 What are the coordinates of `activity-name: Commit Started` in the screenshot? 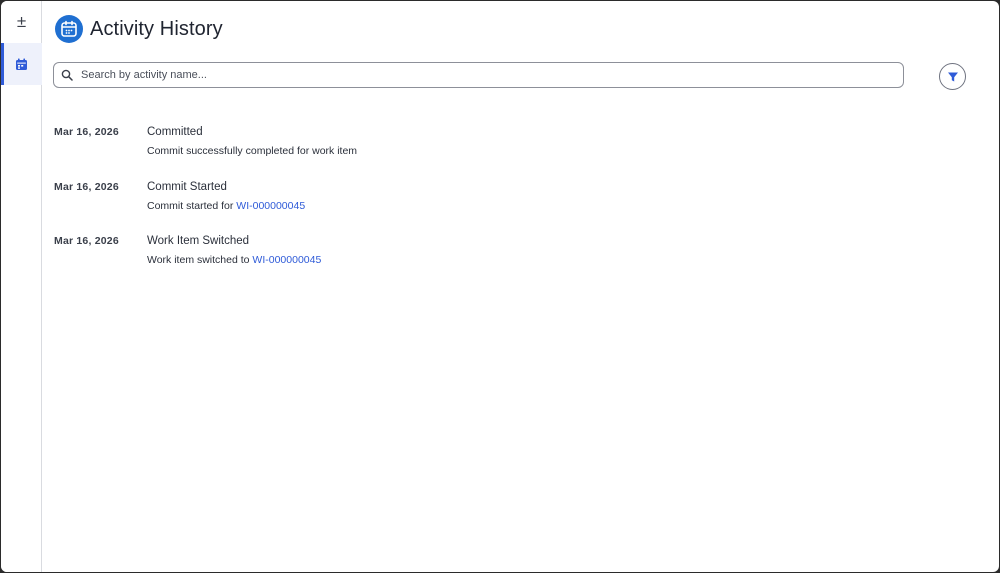 It's located at (187, 187).